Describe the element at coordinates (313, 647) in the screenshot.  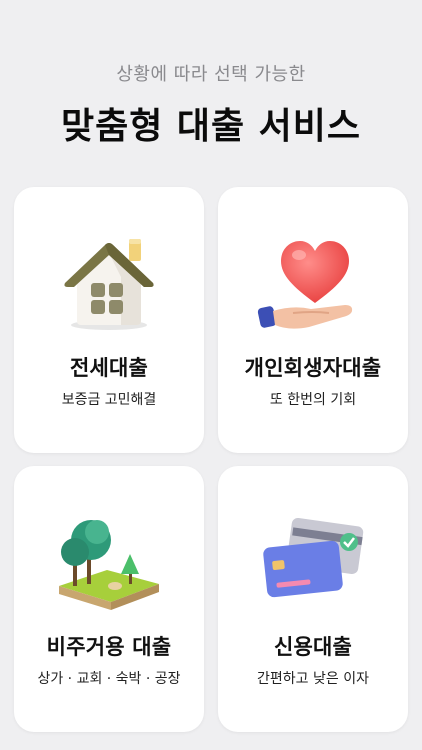
I see `card-title: 신용대출` at that location.